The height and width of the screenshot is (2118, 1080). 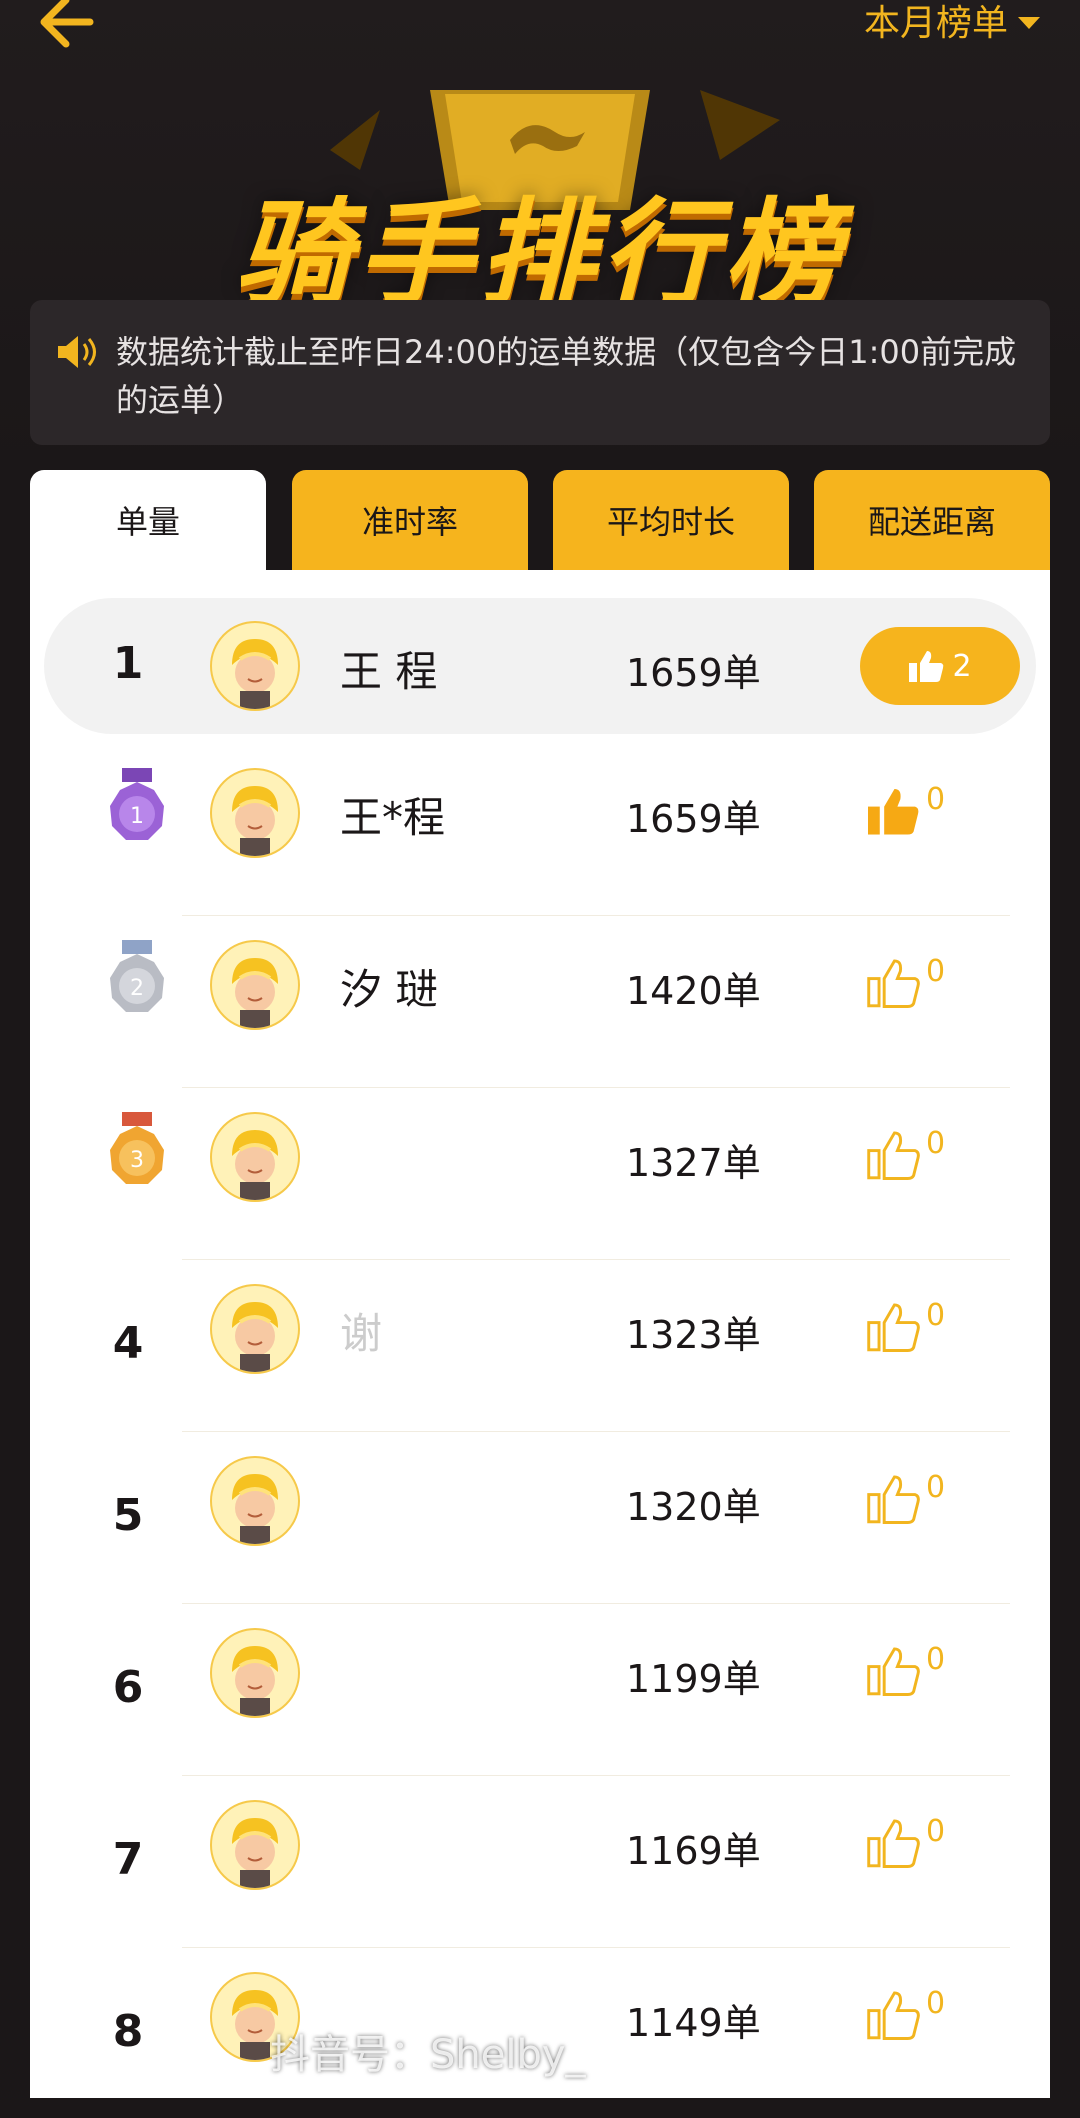 I want to click on svg-text: 1, so click(x=137, y=816).